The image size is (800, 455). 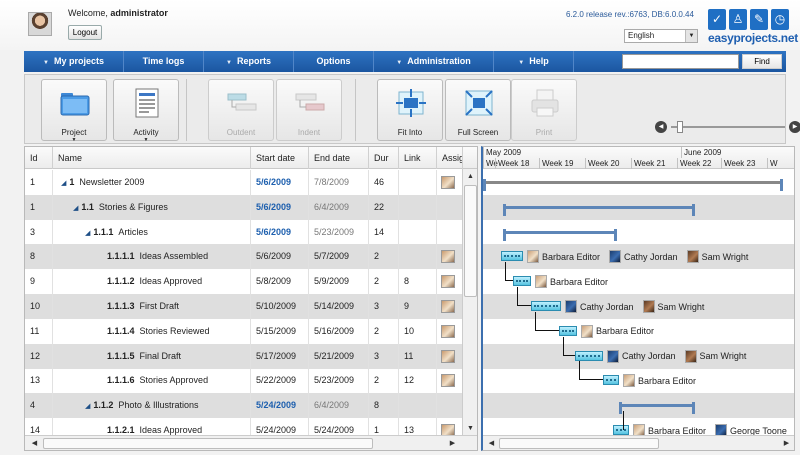 I want to click on table-row: 9 1.1.1.2 Ideas Approved 5/8/2009 5/9/2009 2 8, so click(x=245, y=282).